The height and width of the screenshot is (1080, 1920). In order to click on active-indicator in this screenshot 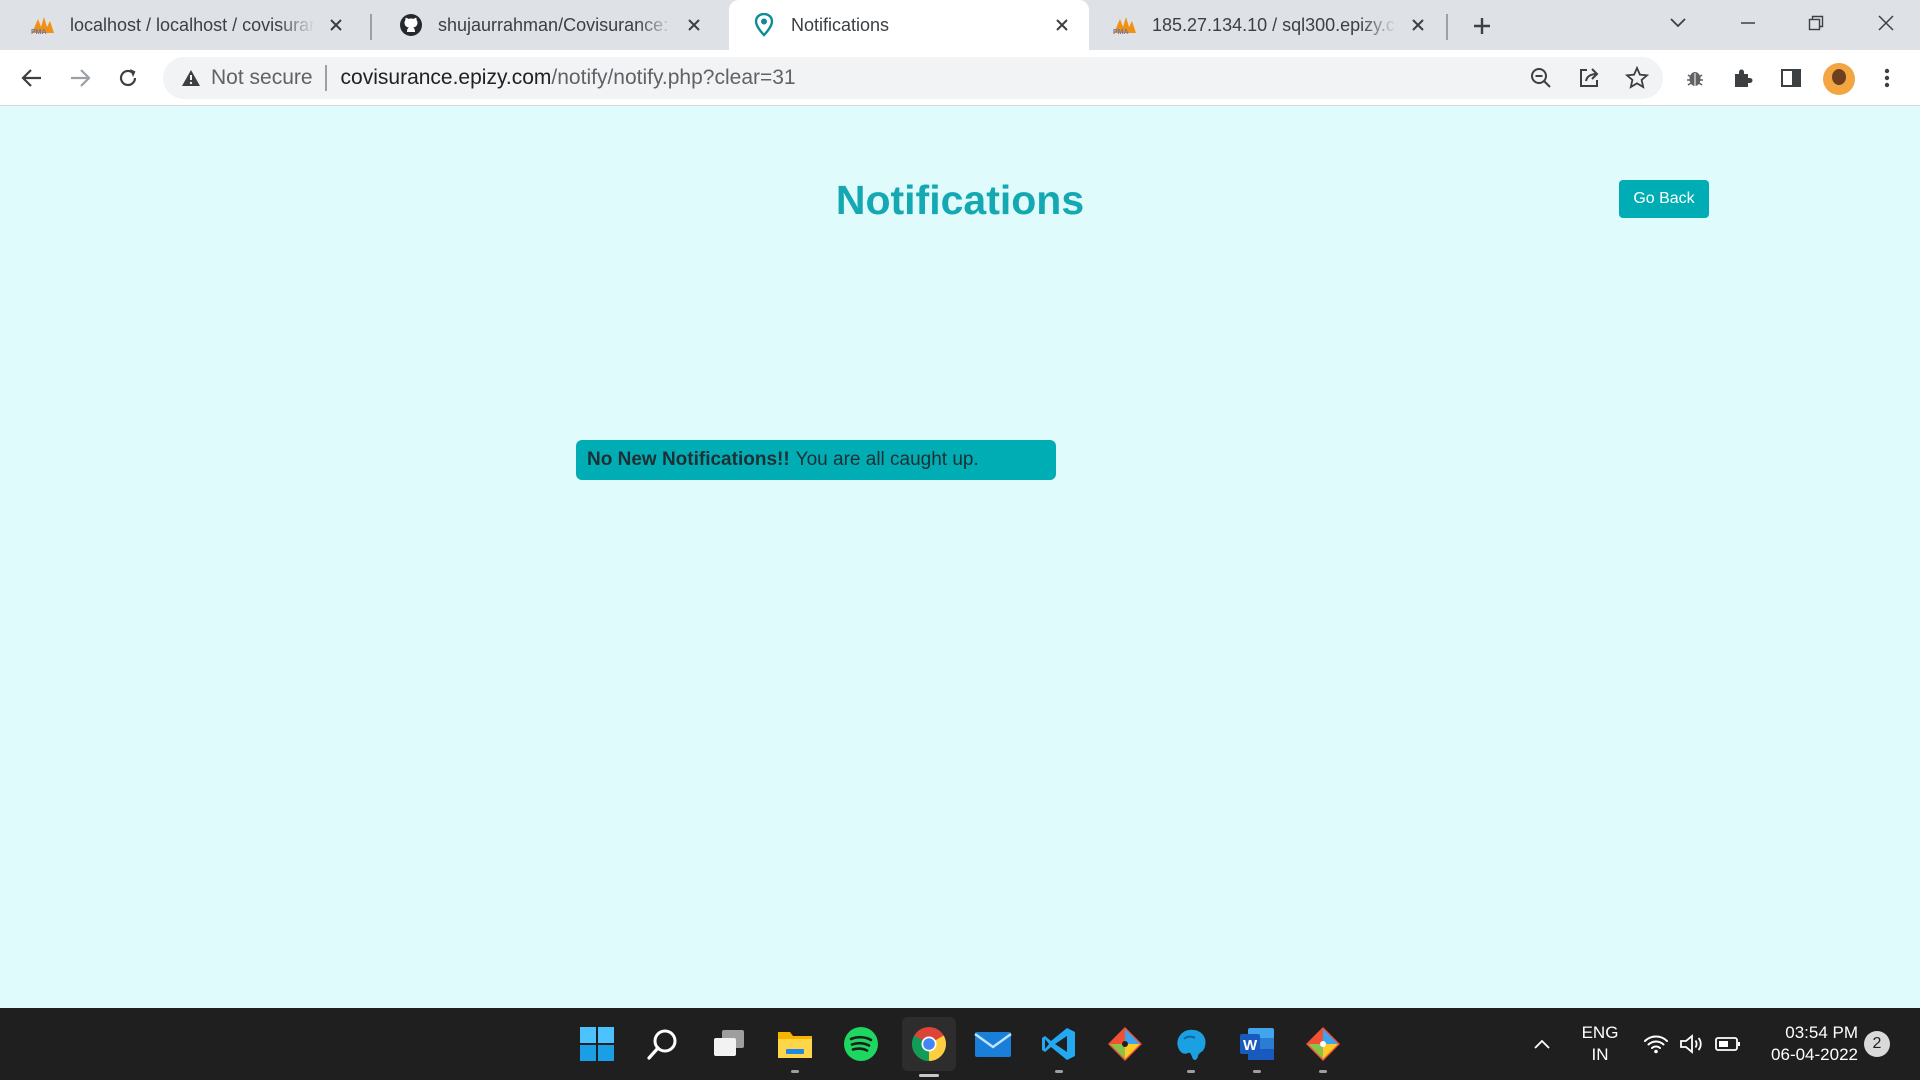, I will do `click(929, 1075)`.